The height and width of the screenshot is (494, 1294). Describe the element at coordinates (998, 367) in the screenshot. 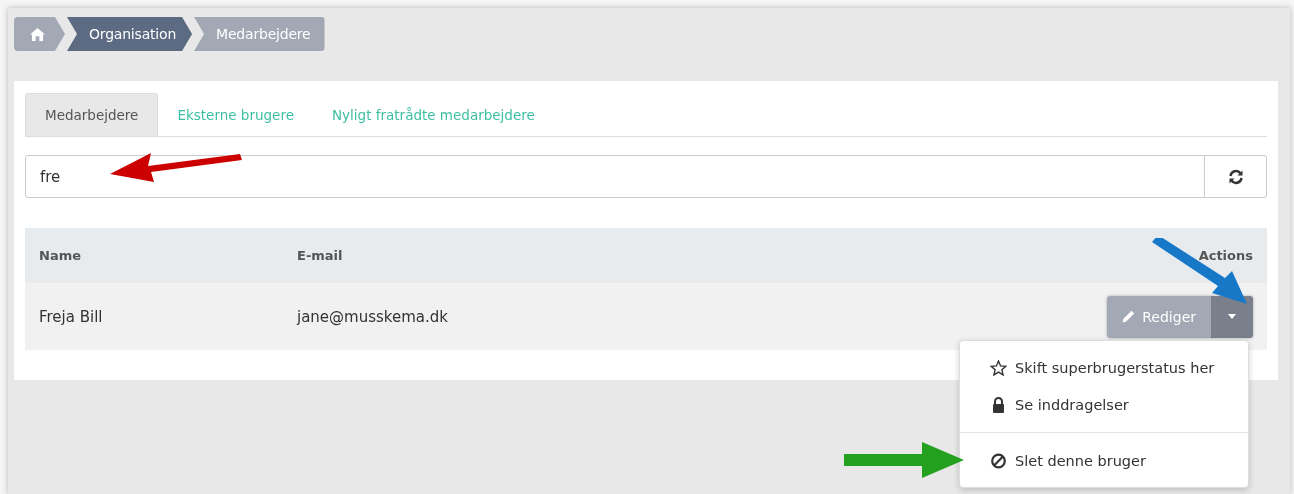

I see `star-icon` at that location.